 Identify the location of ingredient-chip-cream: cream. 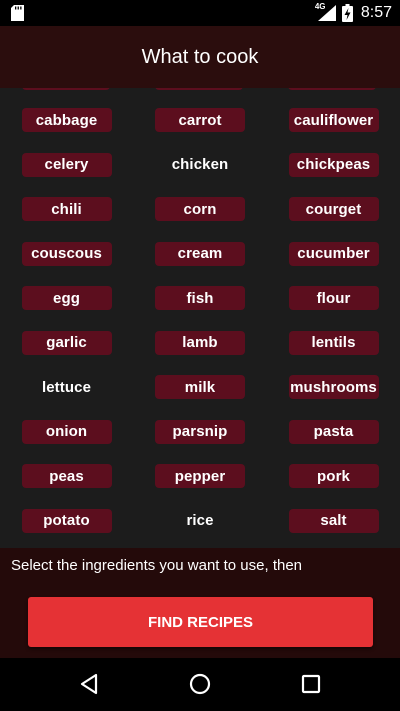
(200, 253).